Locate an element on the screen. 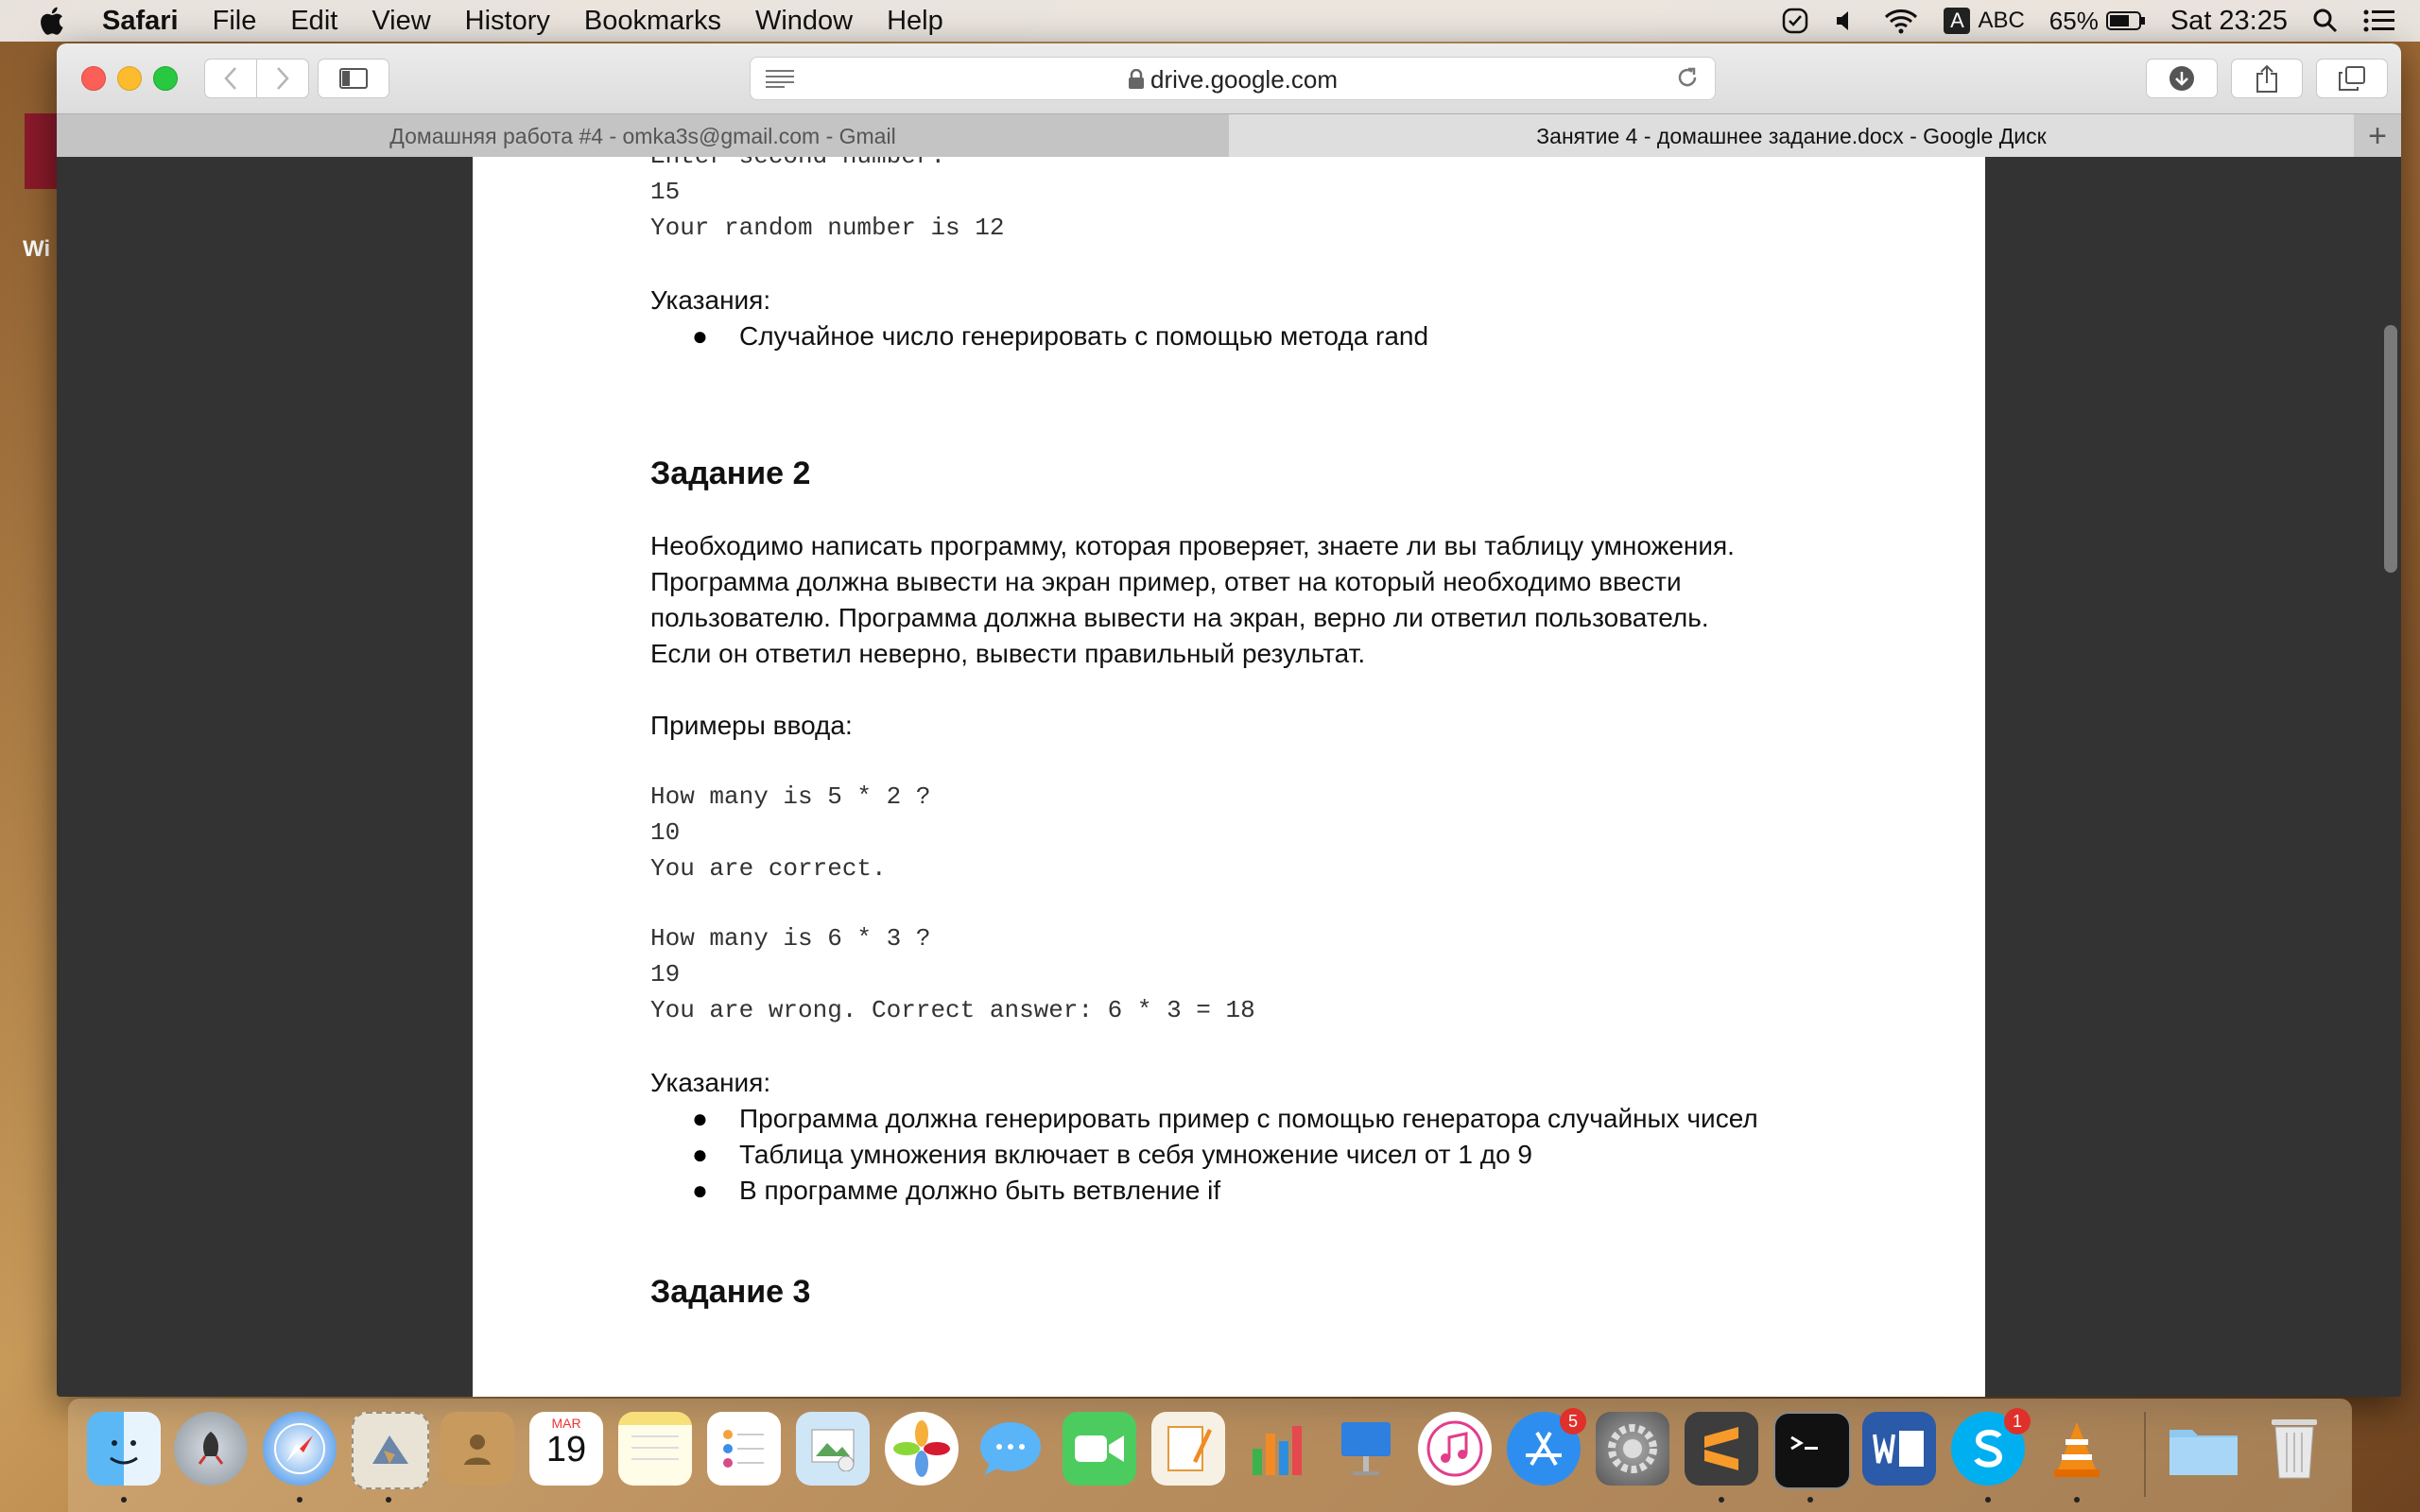 The width and height of the screenshot is (2420, 1512). address-bar: drive.google.com is located at coordinates (1233, 78).